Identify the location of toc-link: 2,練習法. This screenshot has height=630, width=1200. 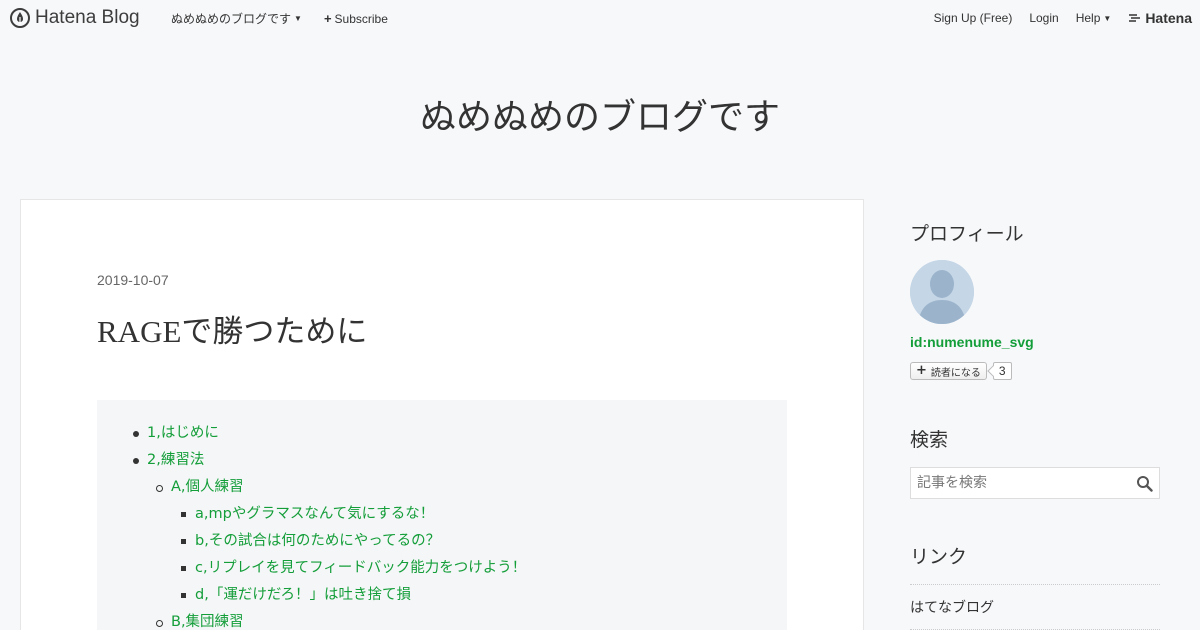
(175, 460).